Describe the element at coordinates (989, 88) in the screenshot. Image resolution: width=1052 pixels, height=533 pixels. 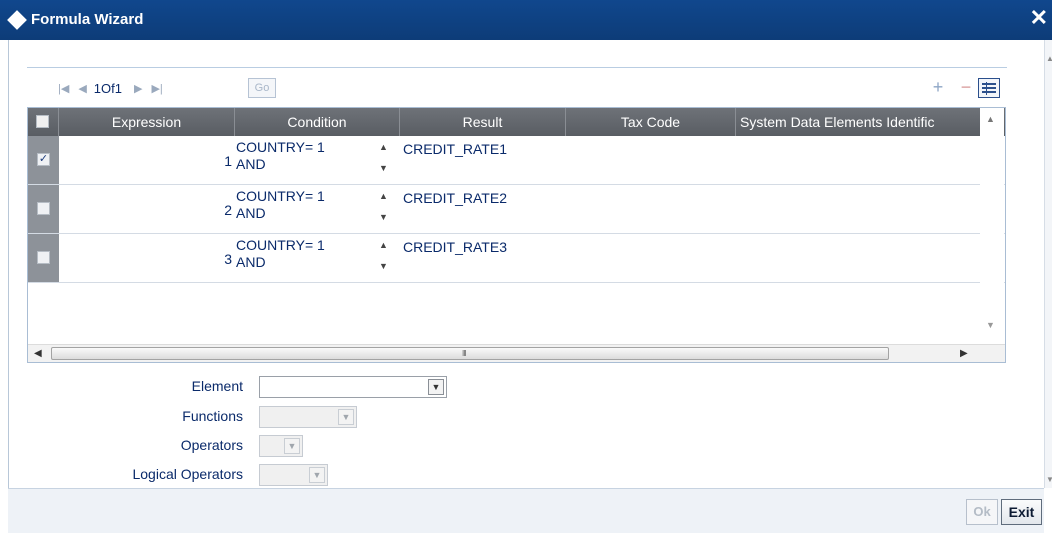
I see `single-view-icon` at that location.